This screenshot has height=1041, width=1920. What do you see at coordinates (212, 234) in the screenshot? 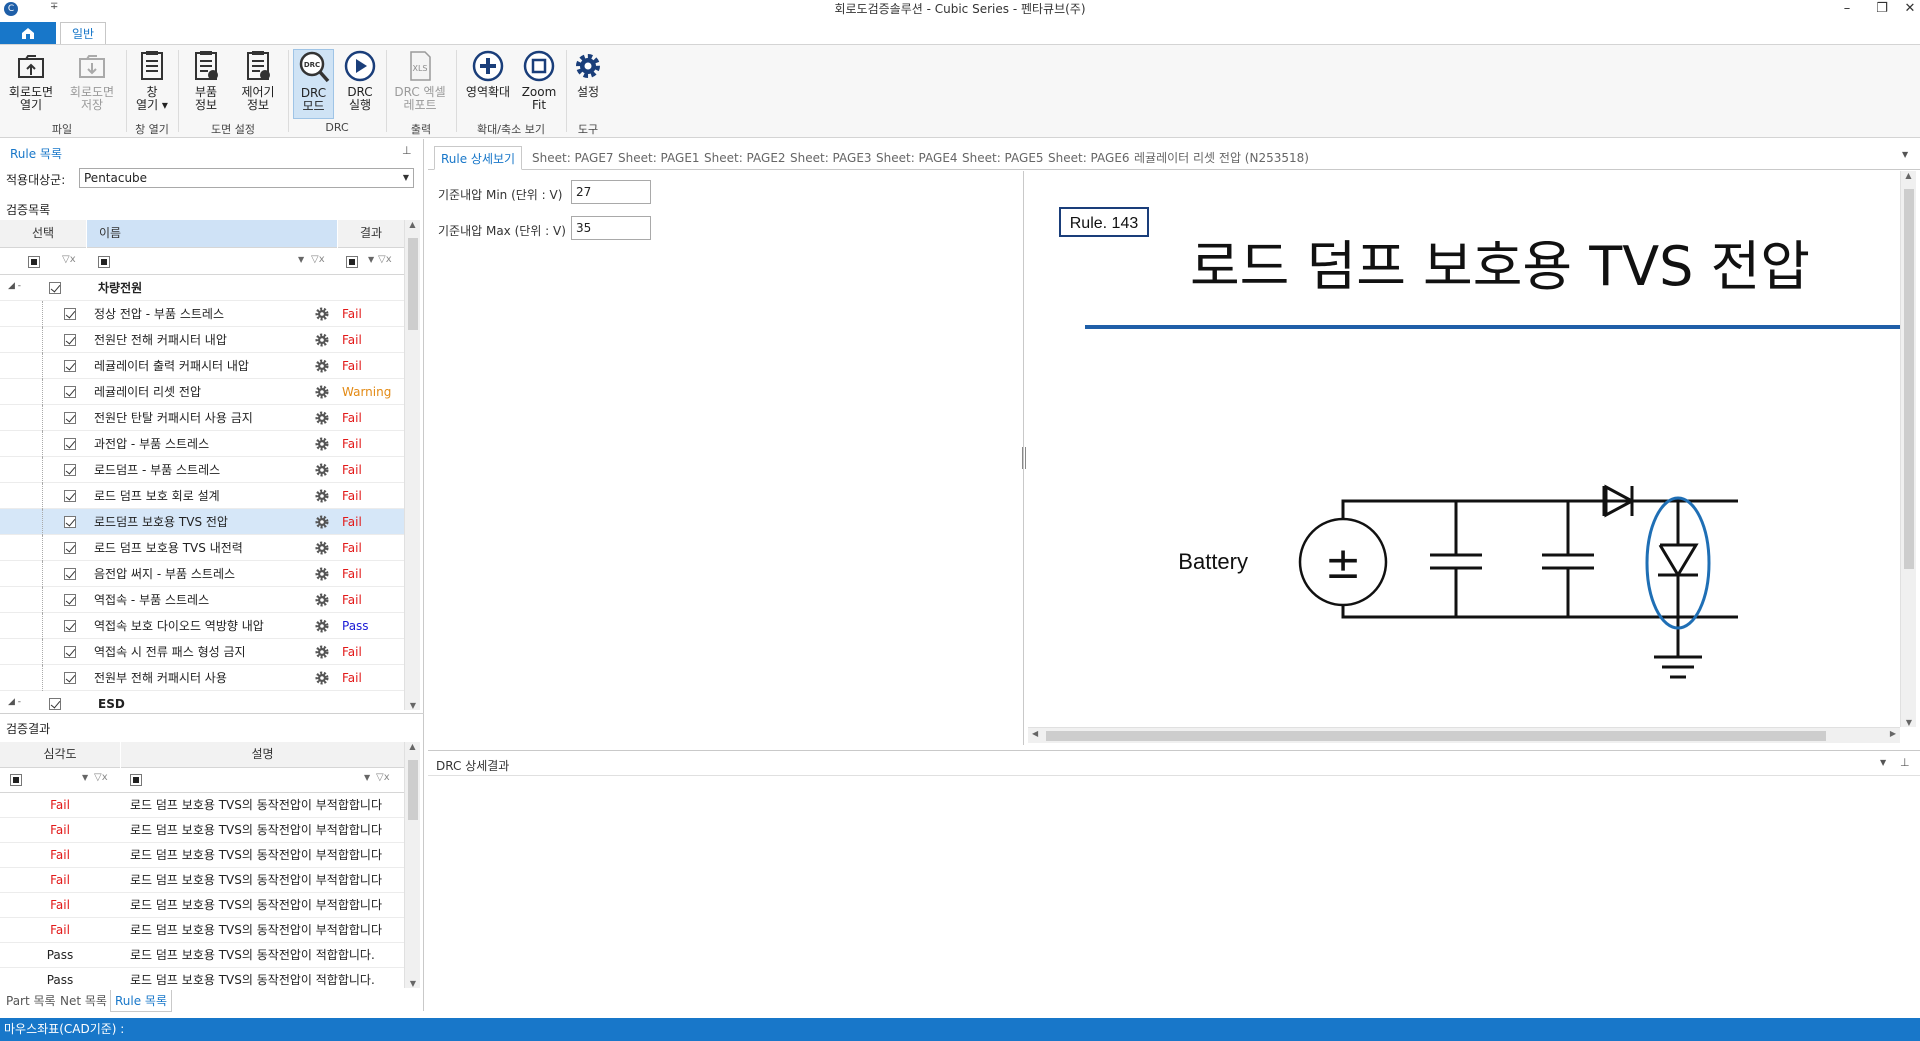
I see `column-name: 이름` at bounding box center [212, 234].